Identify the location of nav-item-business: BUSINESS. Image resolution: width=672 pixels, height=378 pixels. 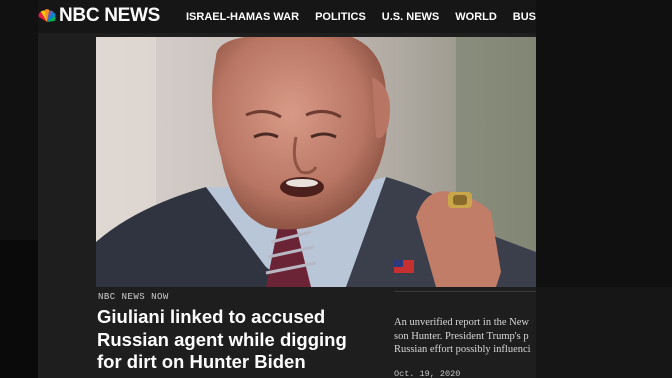
(524, 17).